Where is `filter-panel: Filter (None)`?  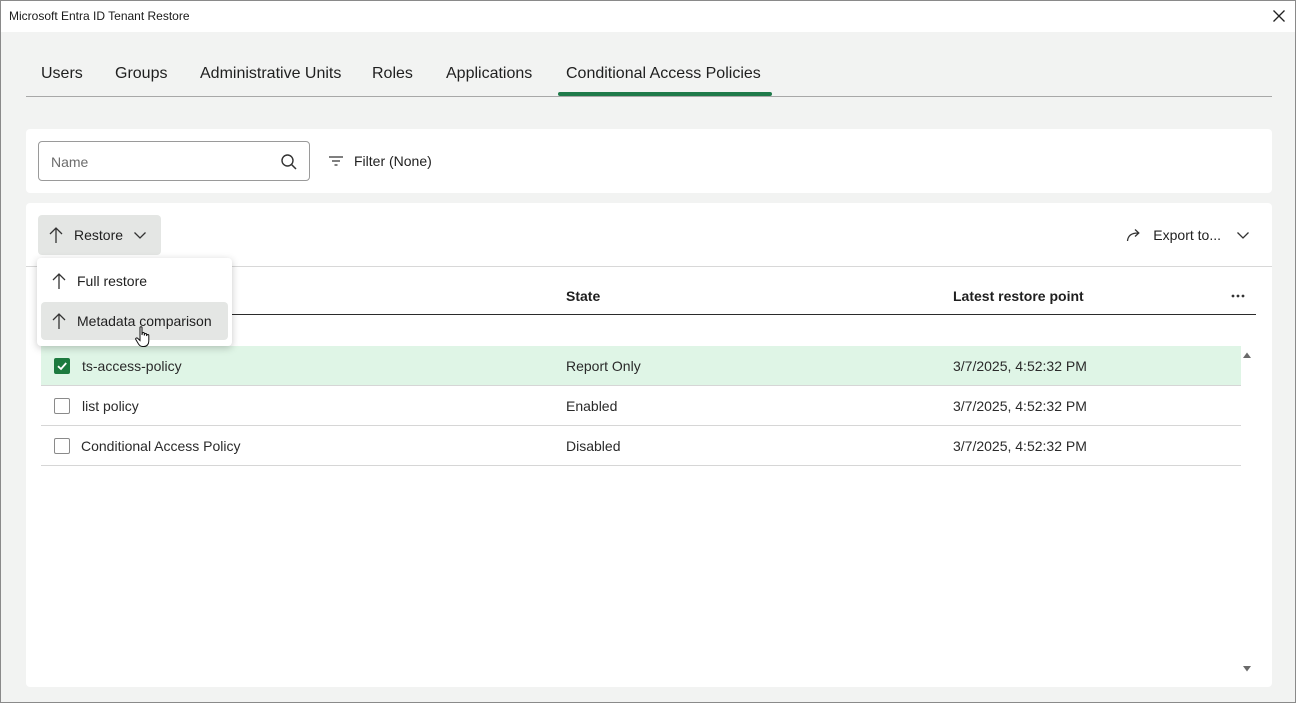 filter-panel: Filter (None) is located at coordinates (649, 161).